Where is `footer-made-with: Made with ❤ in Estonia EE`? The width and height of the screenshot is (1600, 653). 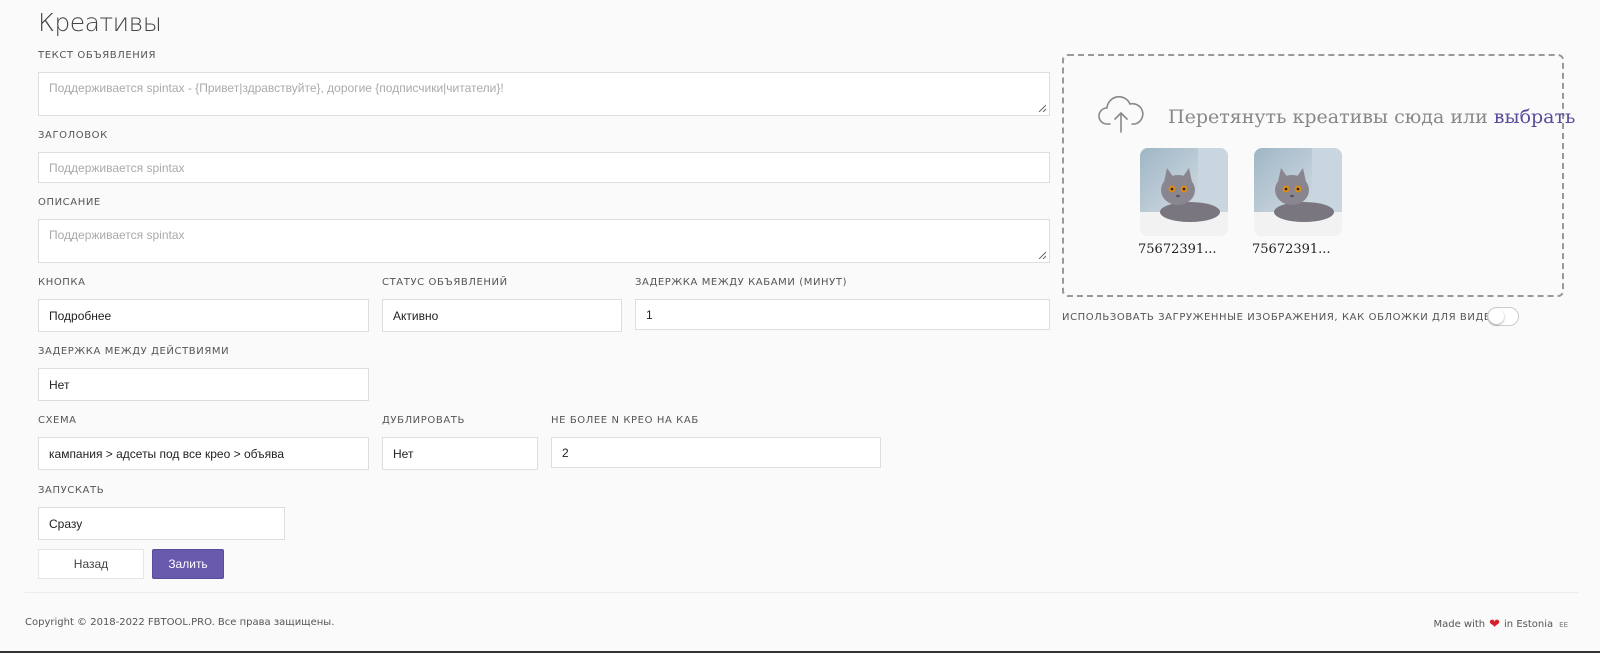 footer-made-with: Made with ❤ in Estonia EE is located at coordinates (1500, 624).